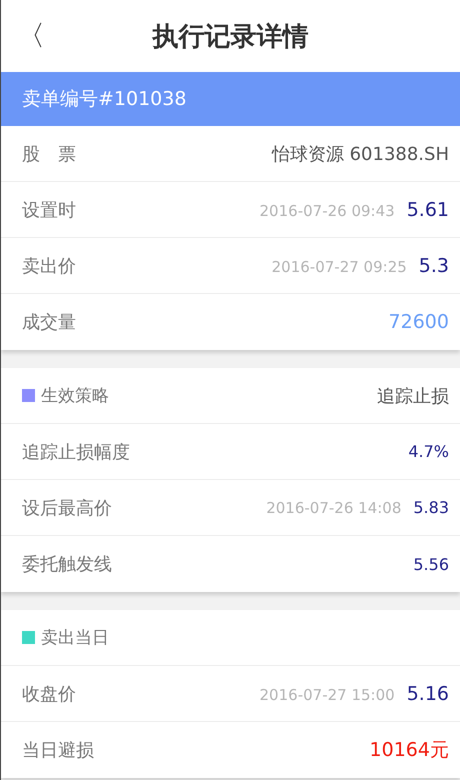 This screenshot has width=460, height=780. Describe the element at coordinates (428, 451) in the screenshot. I see `row-value: 4.7%` at that location.